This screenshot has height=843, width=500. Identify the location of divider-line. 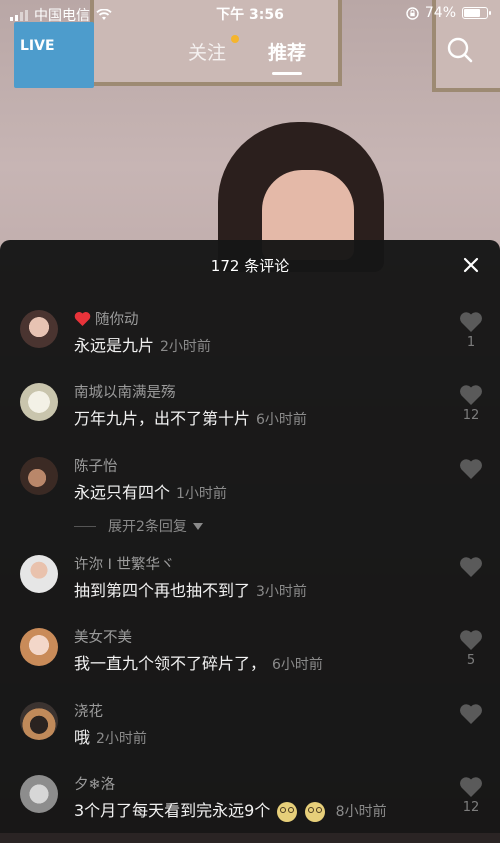
(85, 526).